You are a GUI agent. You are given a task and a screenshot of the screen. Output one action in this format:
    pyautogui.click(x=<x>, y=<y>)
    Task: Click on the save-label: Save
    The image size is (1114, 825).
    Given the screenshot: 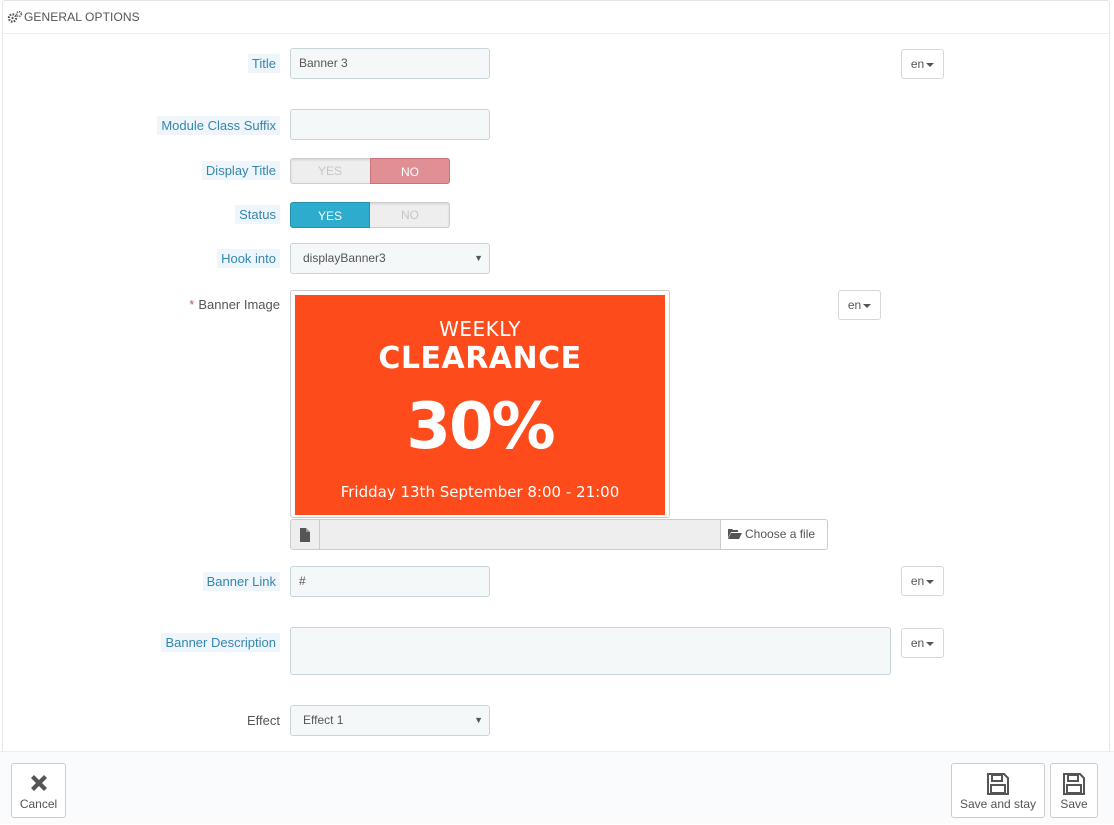 What is the action you would take?
    pyautogui.click(x=1074, y=804)
    